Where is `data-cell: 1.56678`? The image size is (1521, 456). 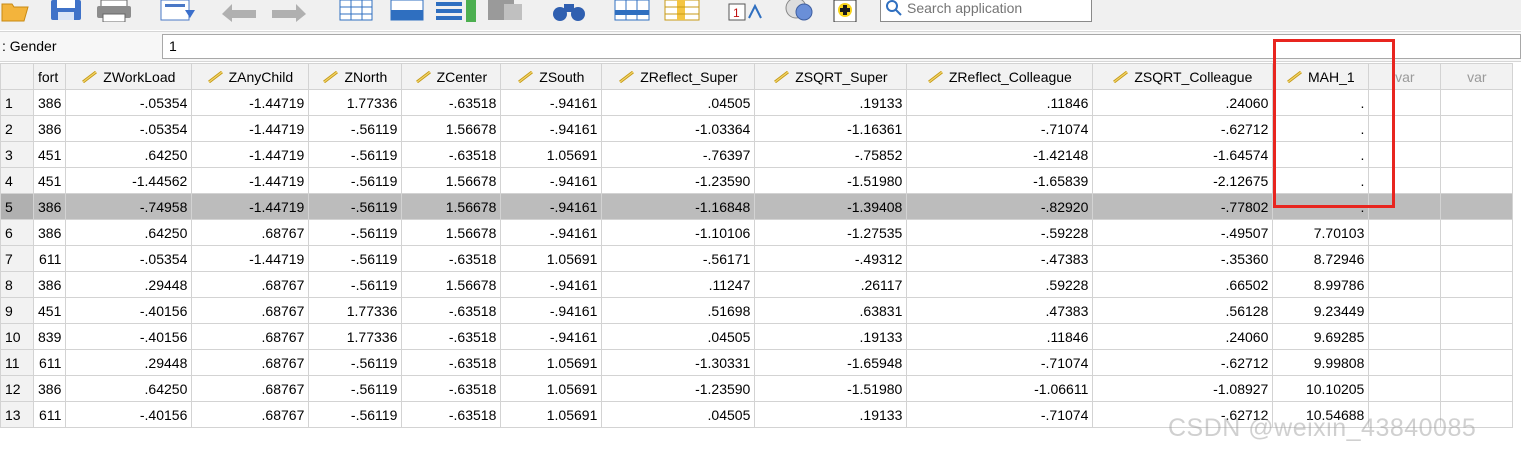
data-cell: 1.56678 is located at coordinates (451, 206).